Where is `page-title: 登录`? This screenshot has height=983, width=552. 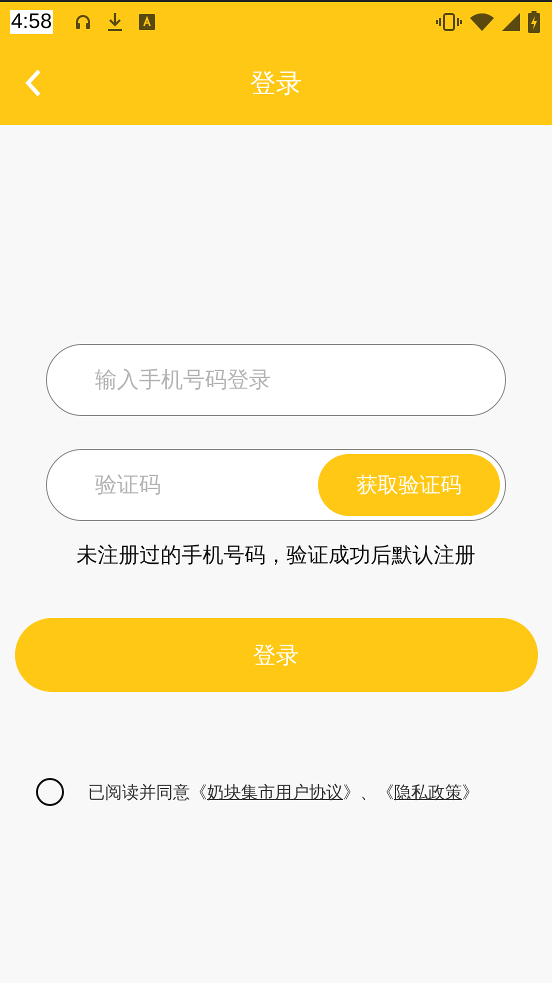
page-title: 登录 is located at coordinates (276, 84).